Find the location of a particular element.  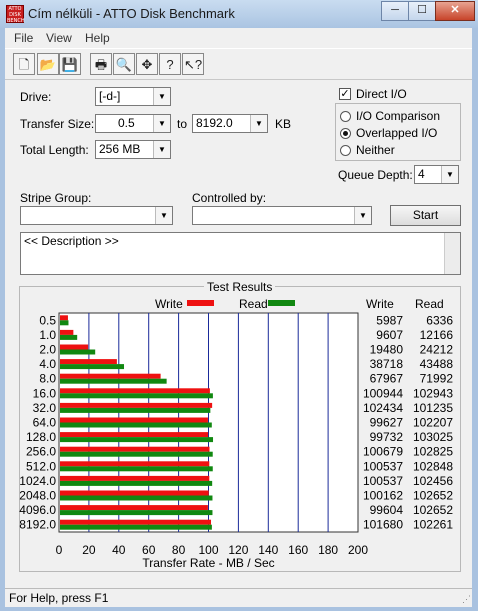

write-value-label: 100679 is located at coordinates (383, 452).